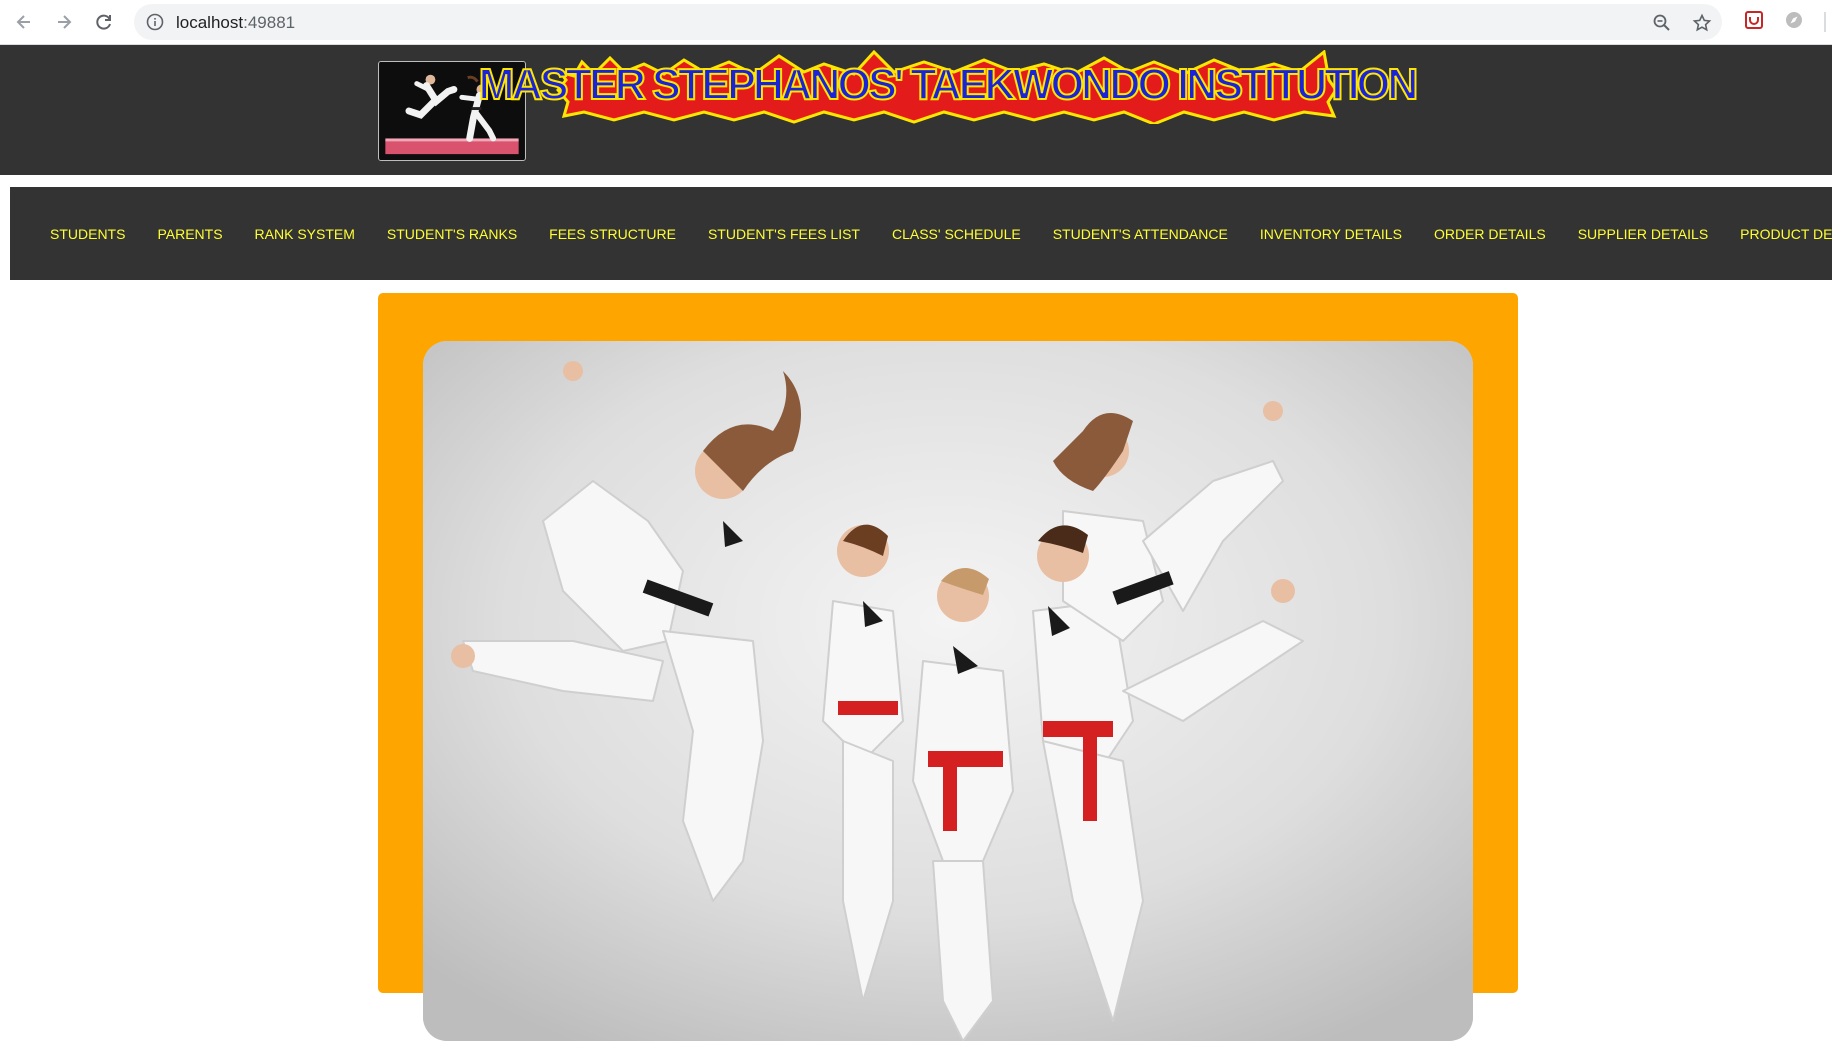 The width and height of the screenshot is (1832, 1041). What do you see at coordinates (210, 22) in the screenshot?
I see `url-host: localhost` at bounding box center [210, 22].